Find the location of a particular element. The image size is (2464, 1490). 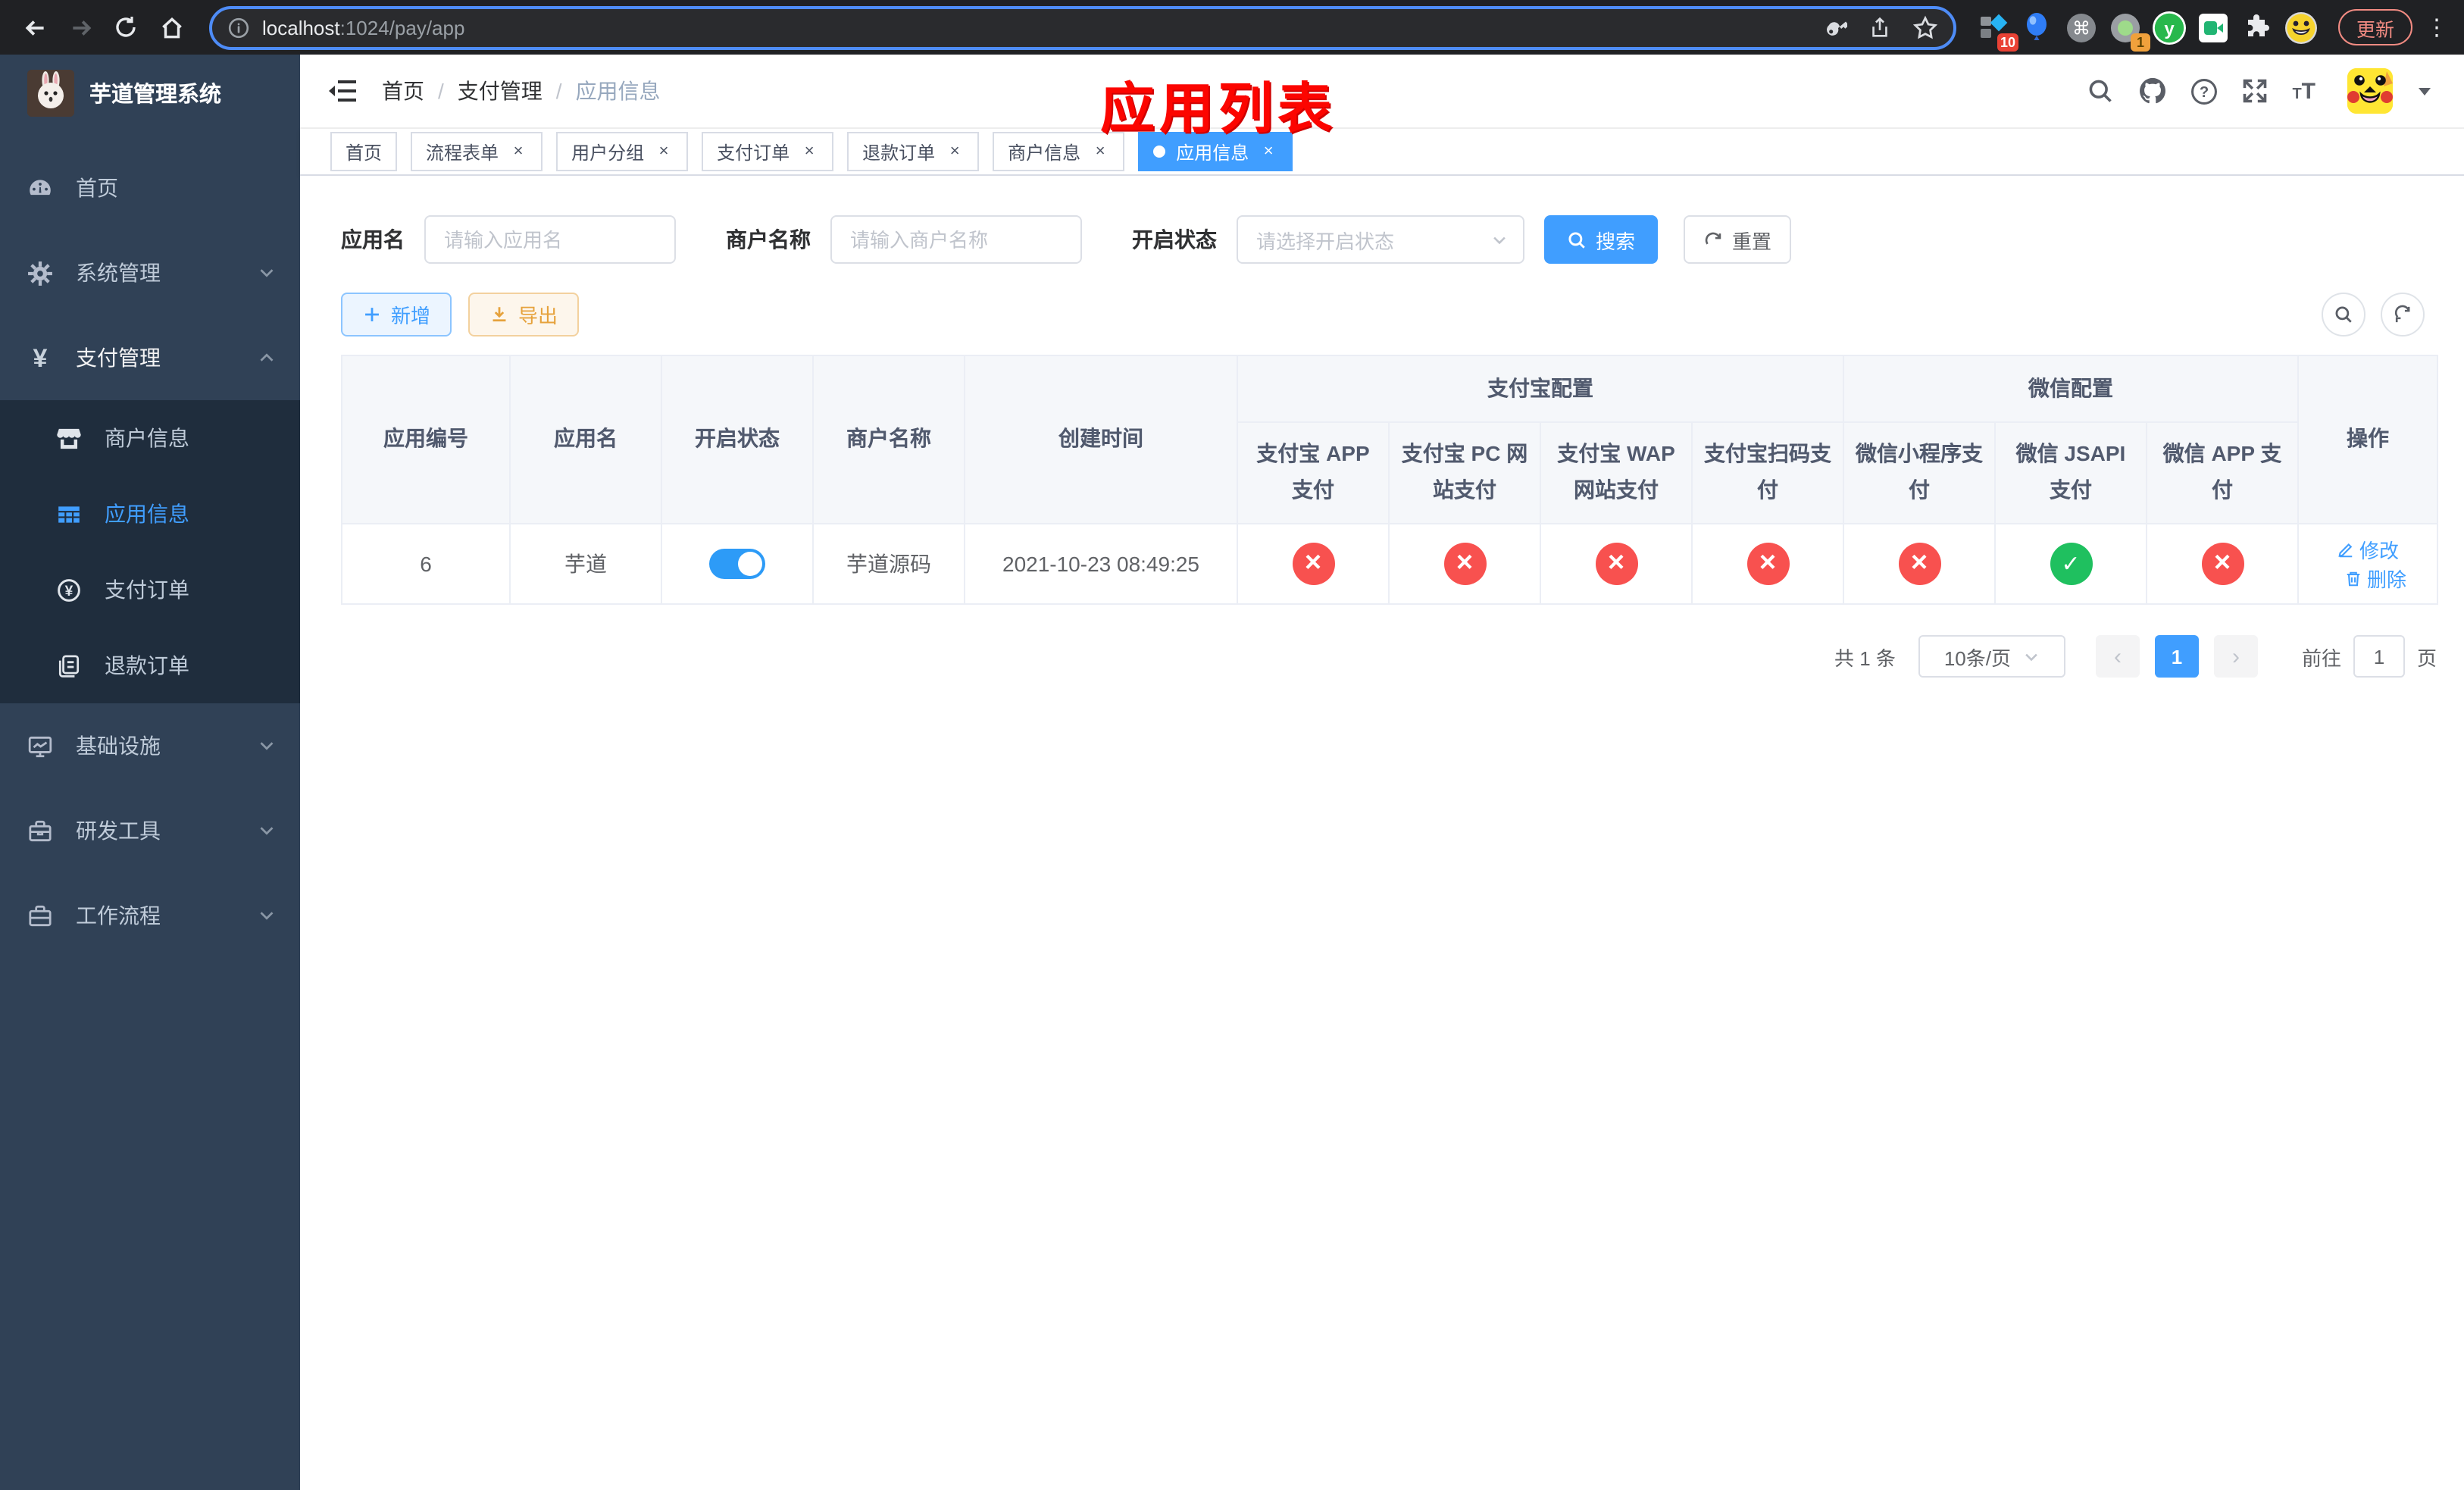

sidebar-collapse-button is located at coordinates (342, 91).